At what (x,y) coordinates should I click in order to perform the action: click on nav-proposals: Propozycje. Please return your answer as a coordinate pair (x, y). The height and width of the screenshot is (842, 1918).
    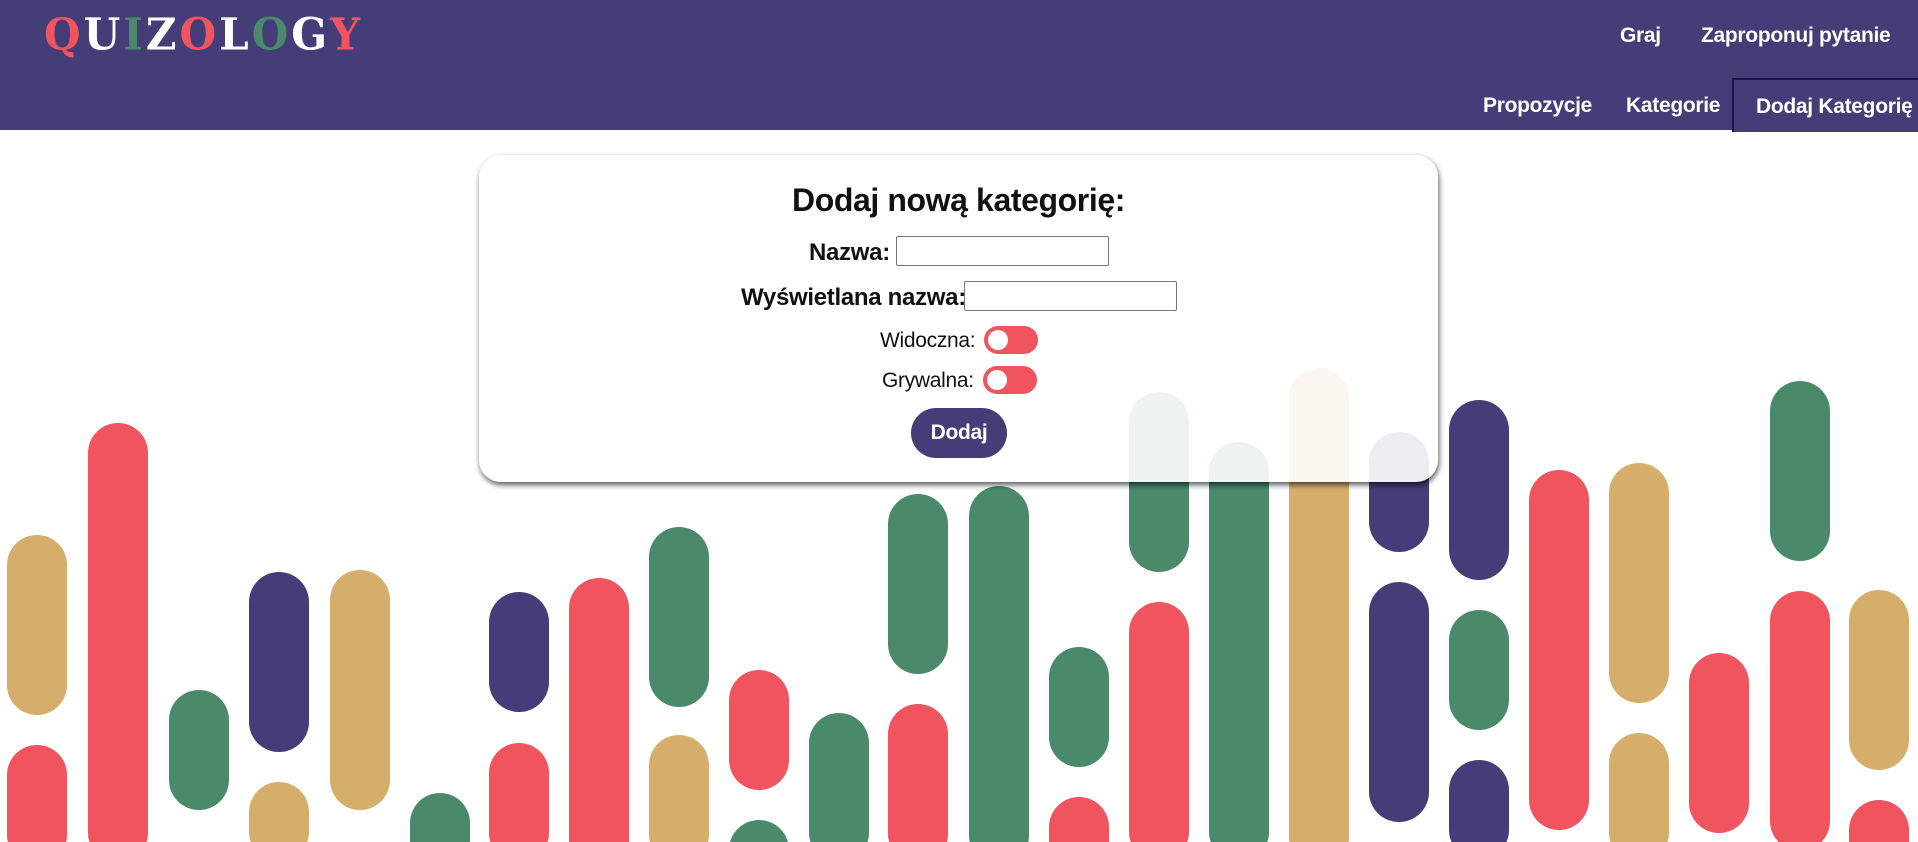
    Looking at the image, I should click on (1537, 106).